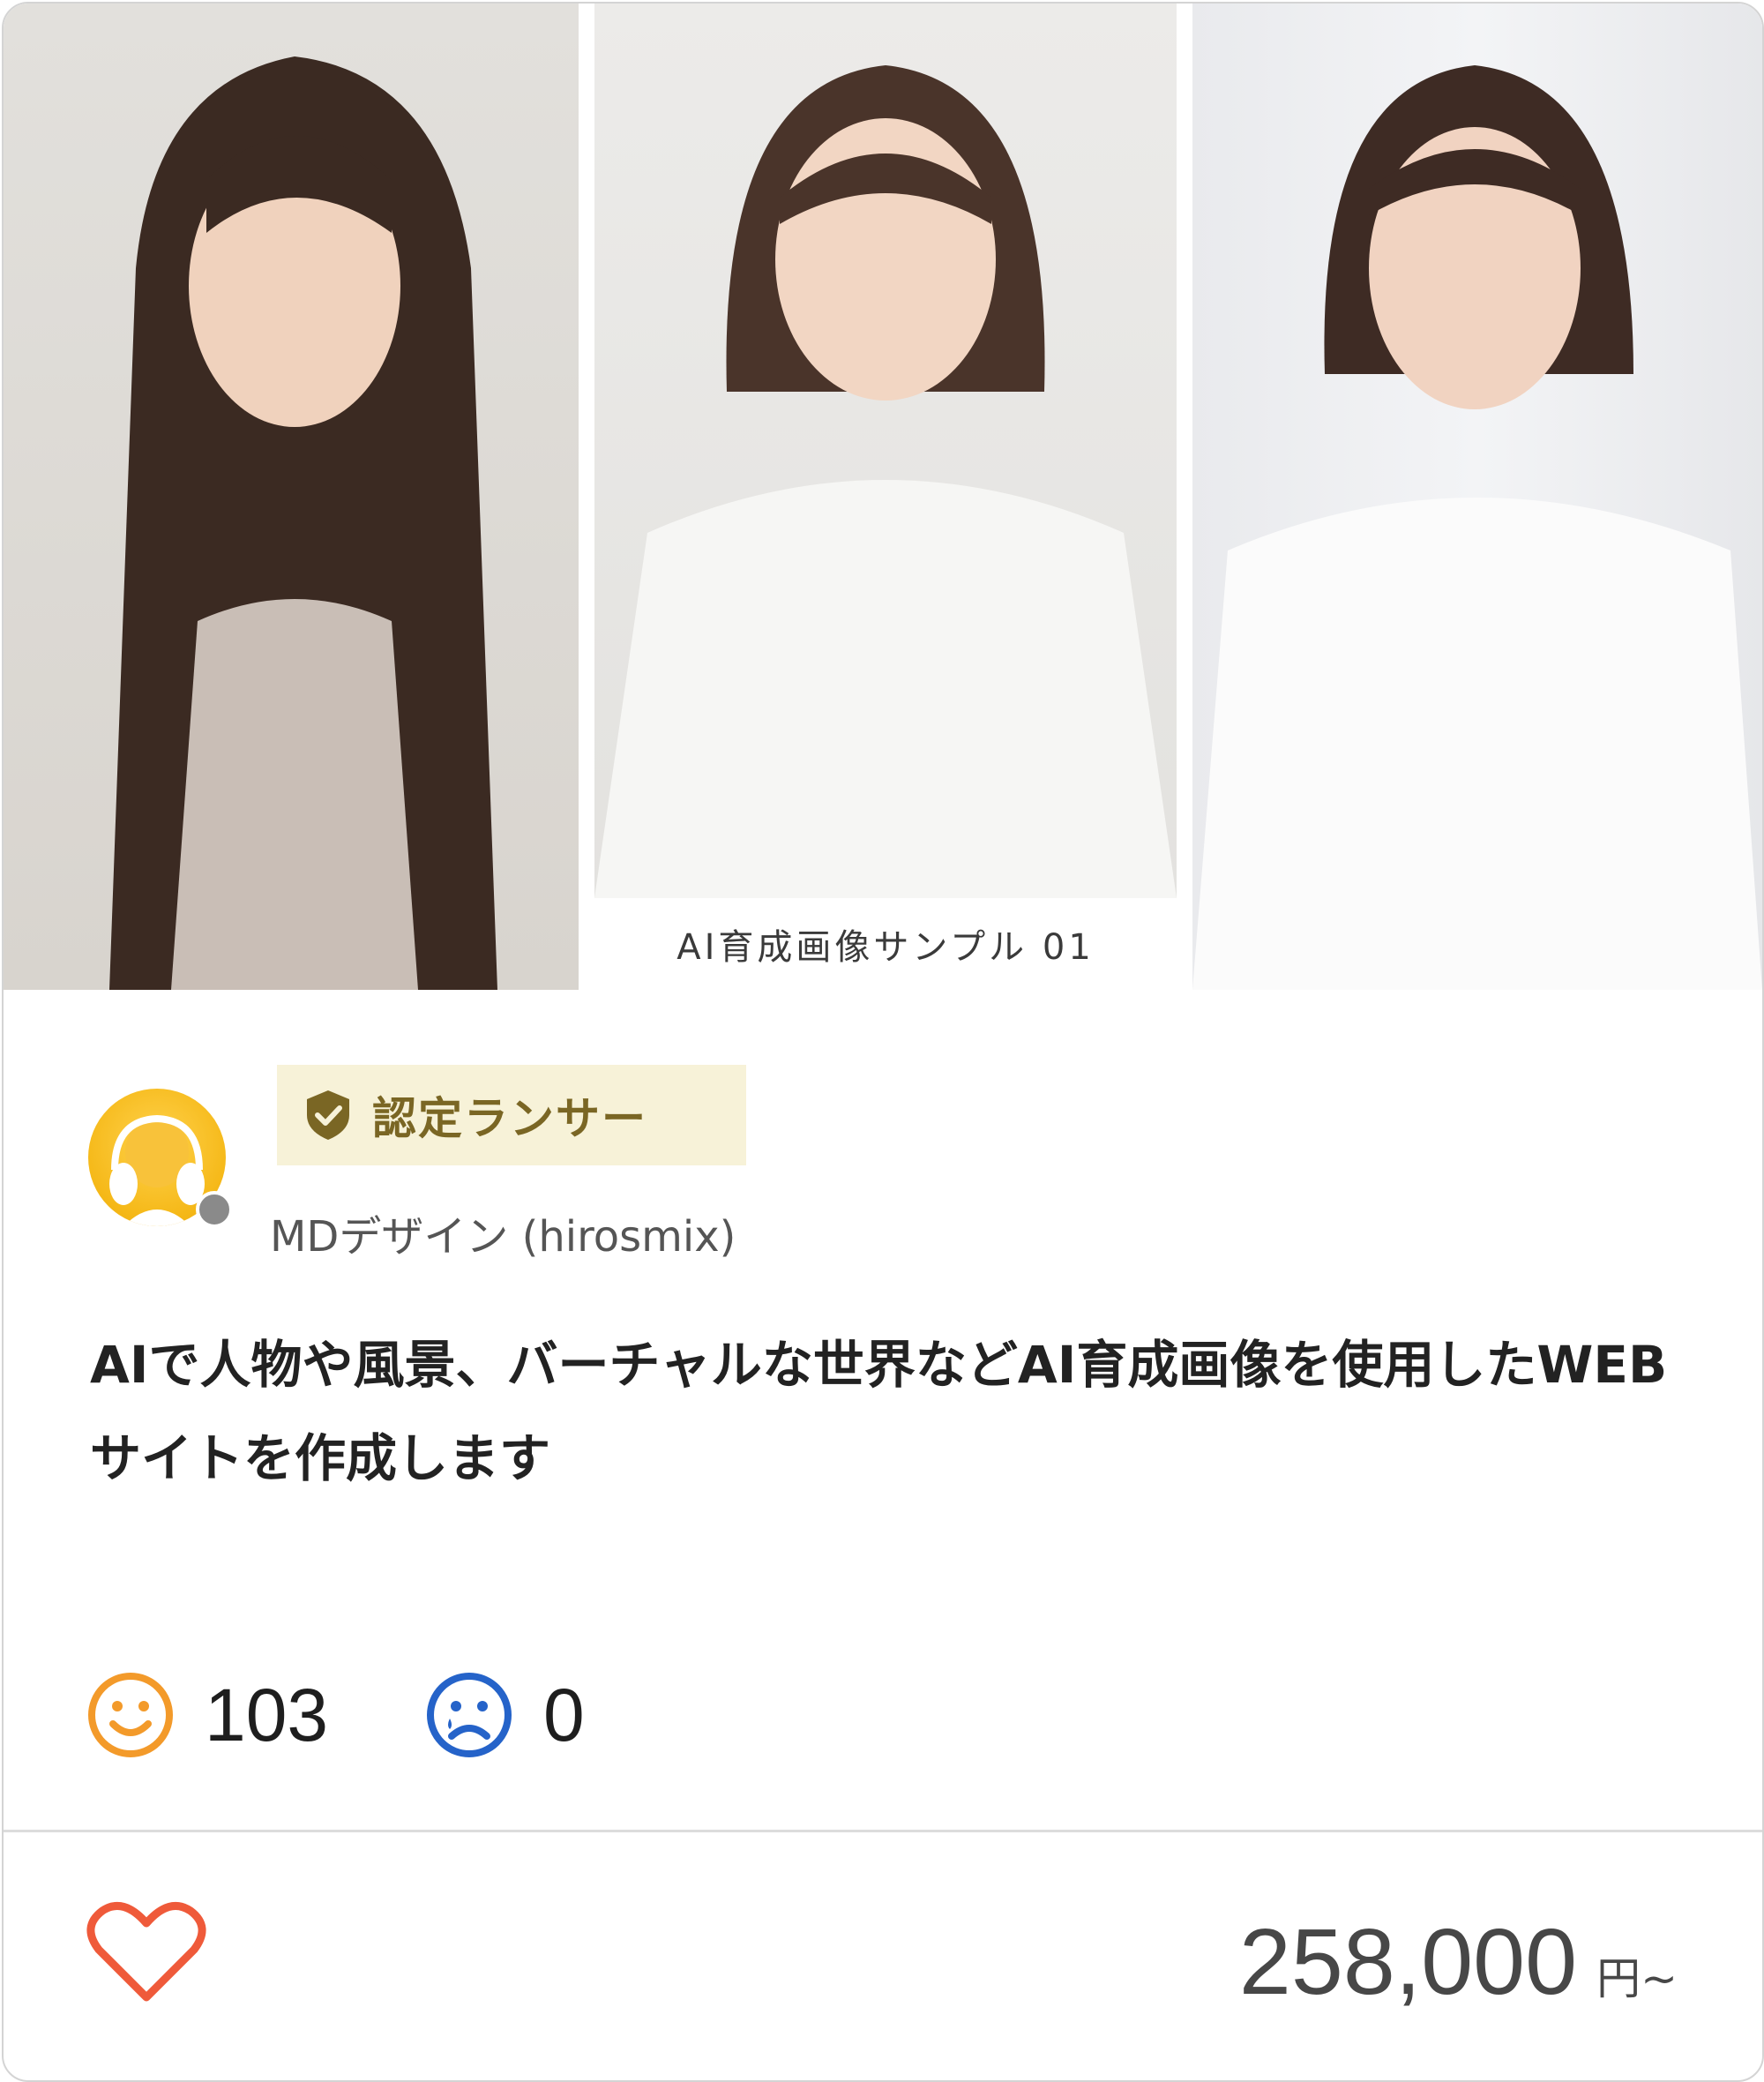  Describe the element at coordinates (267, 1714) in the screenshot. I see `good-rating-count: 103` at that location.